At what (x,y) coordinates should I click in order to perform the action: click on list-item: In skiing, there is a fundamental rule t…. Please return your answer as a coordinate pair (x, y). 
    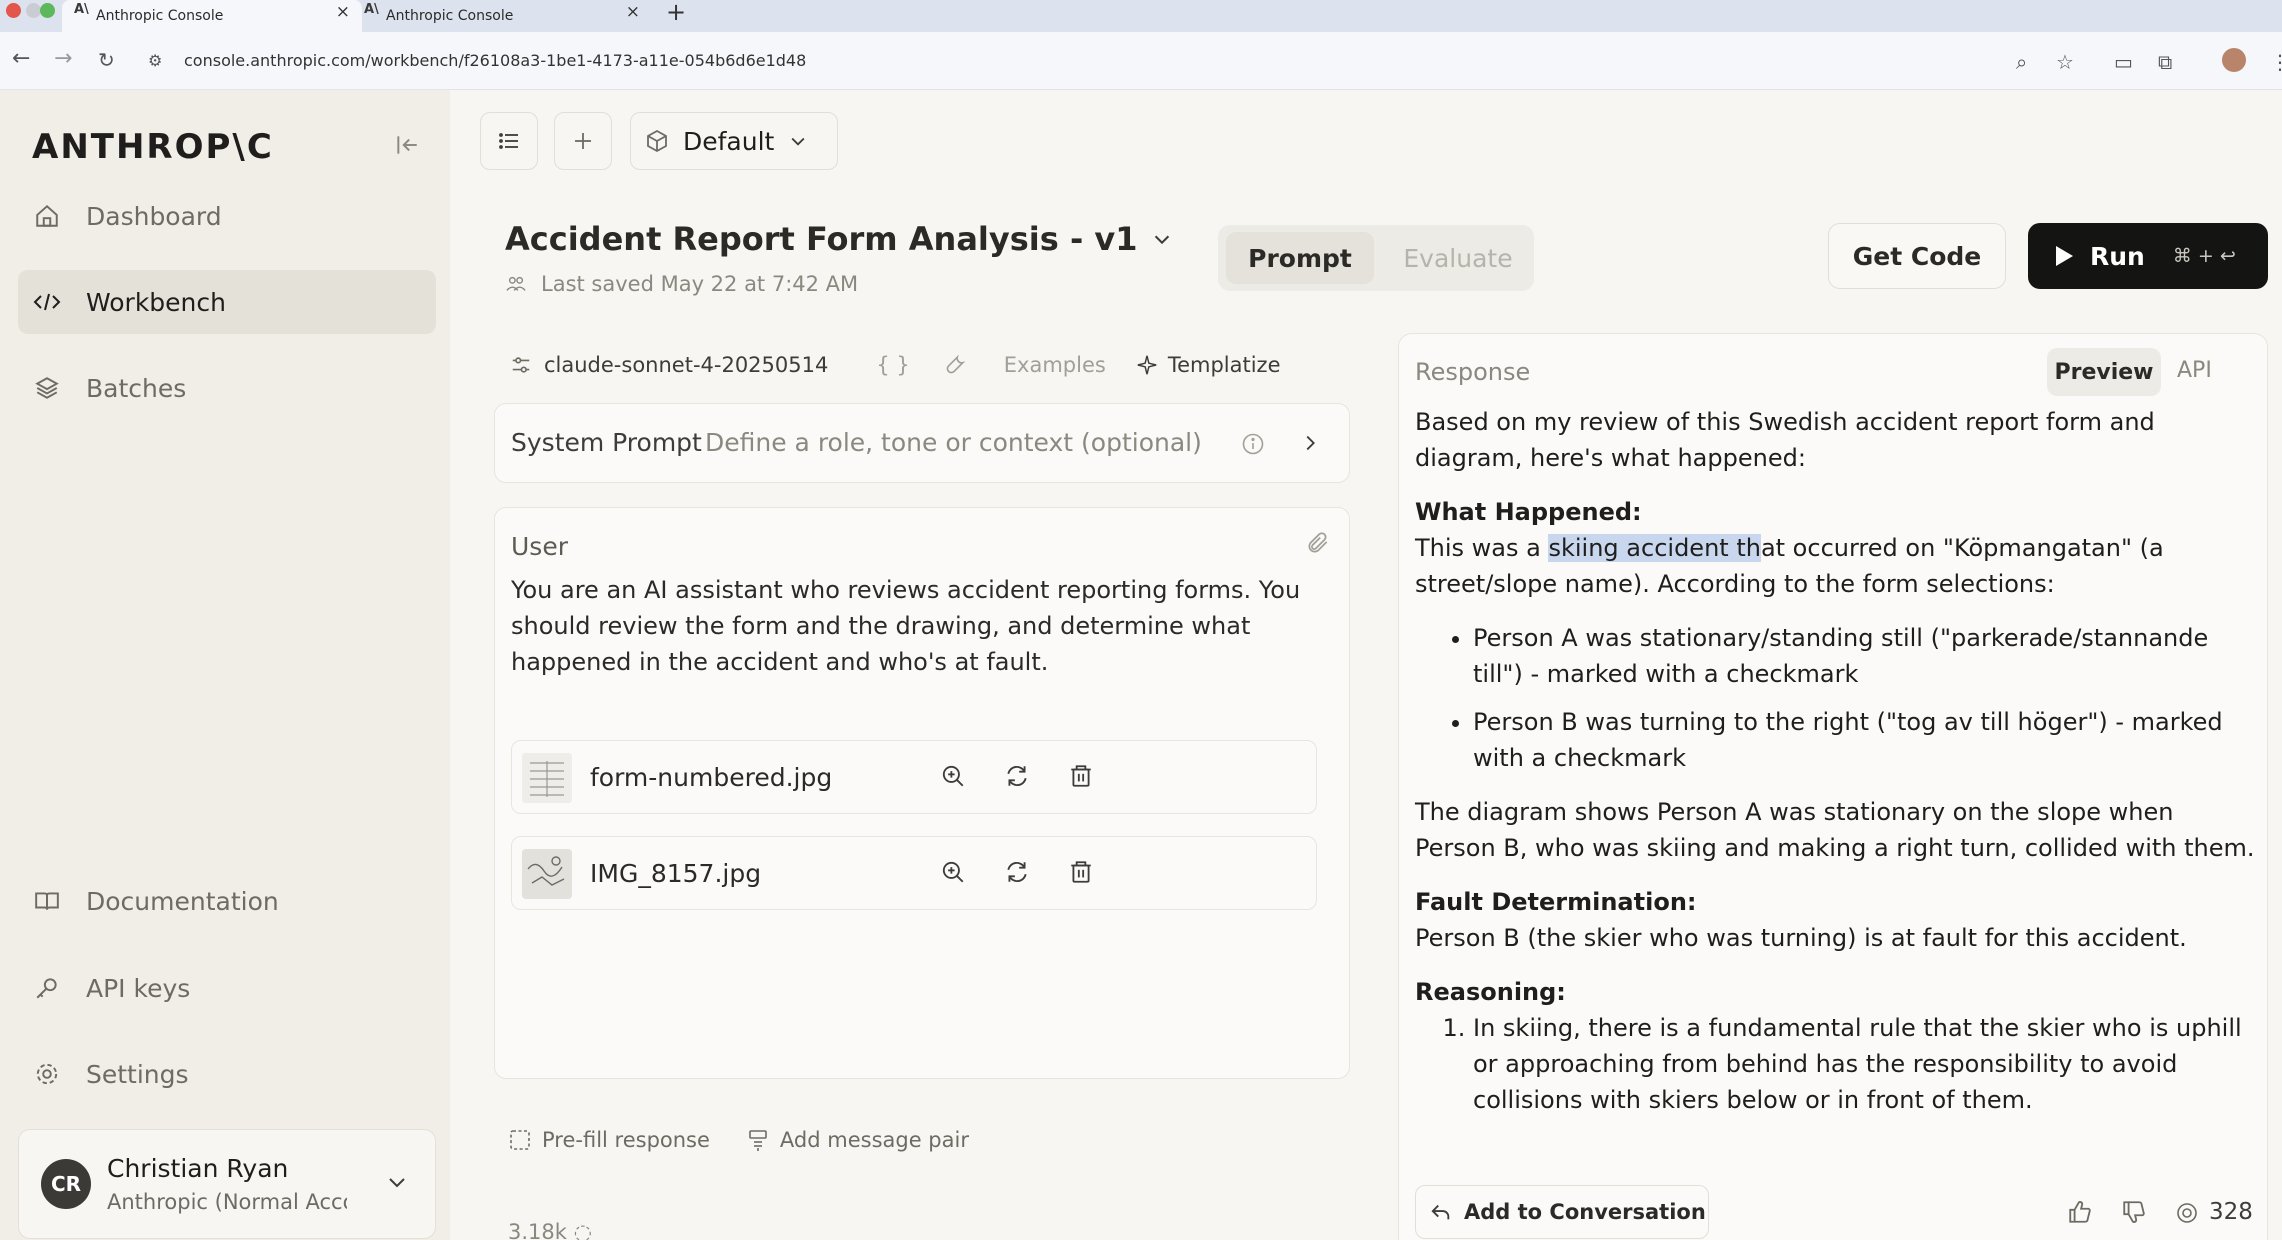
    Looking at the image, I should click on (1864, 1064).